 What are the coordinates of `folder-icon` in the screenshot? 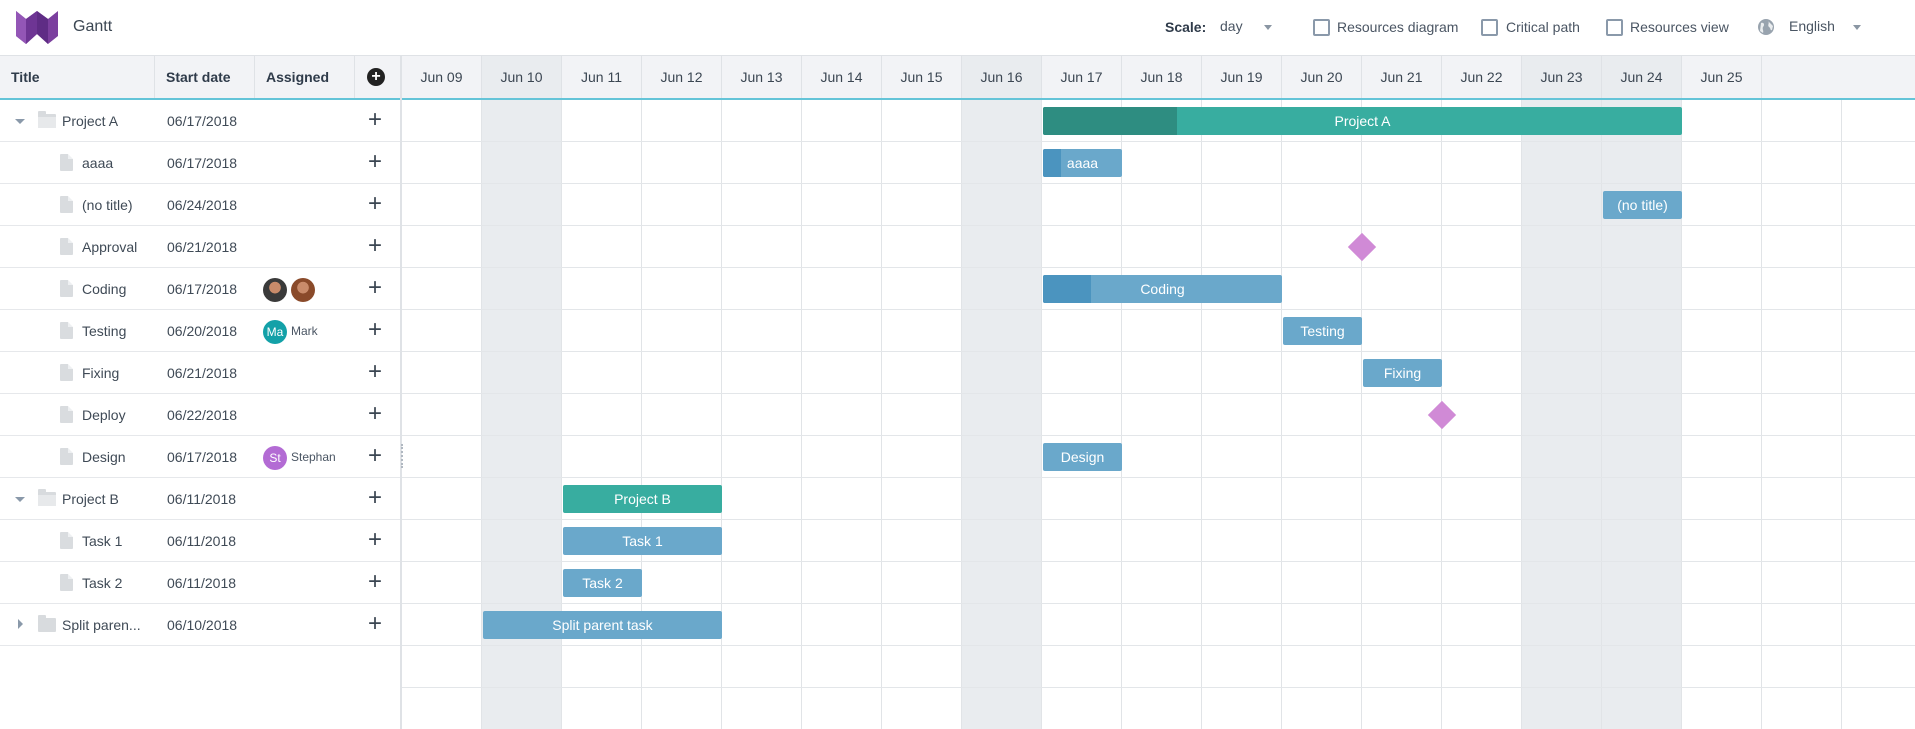 It's located at (47, 623).